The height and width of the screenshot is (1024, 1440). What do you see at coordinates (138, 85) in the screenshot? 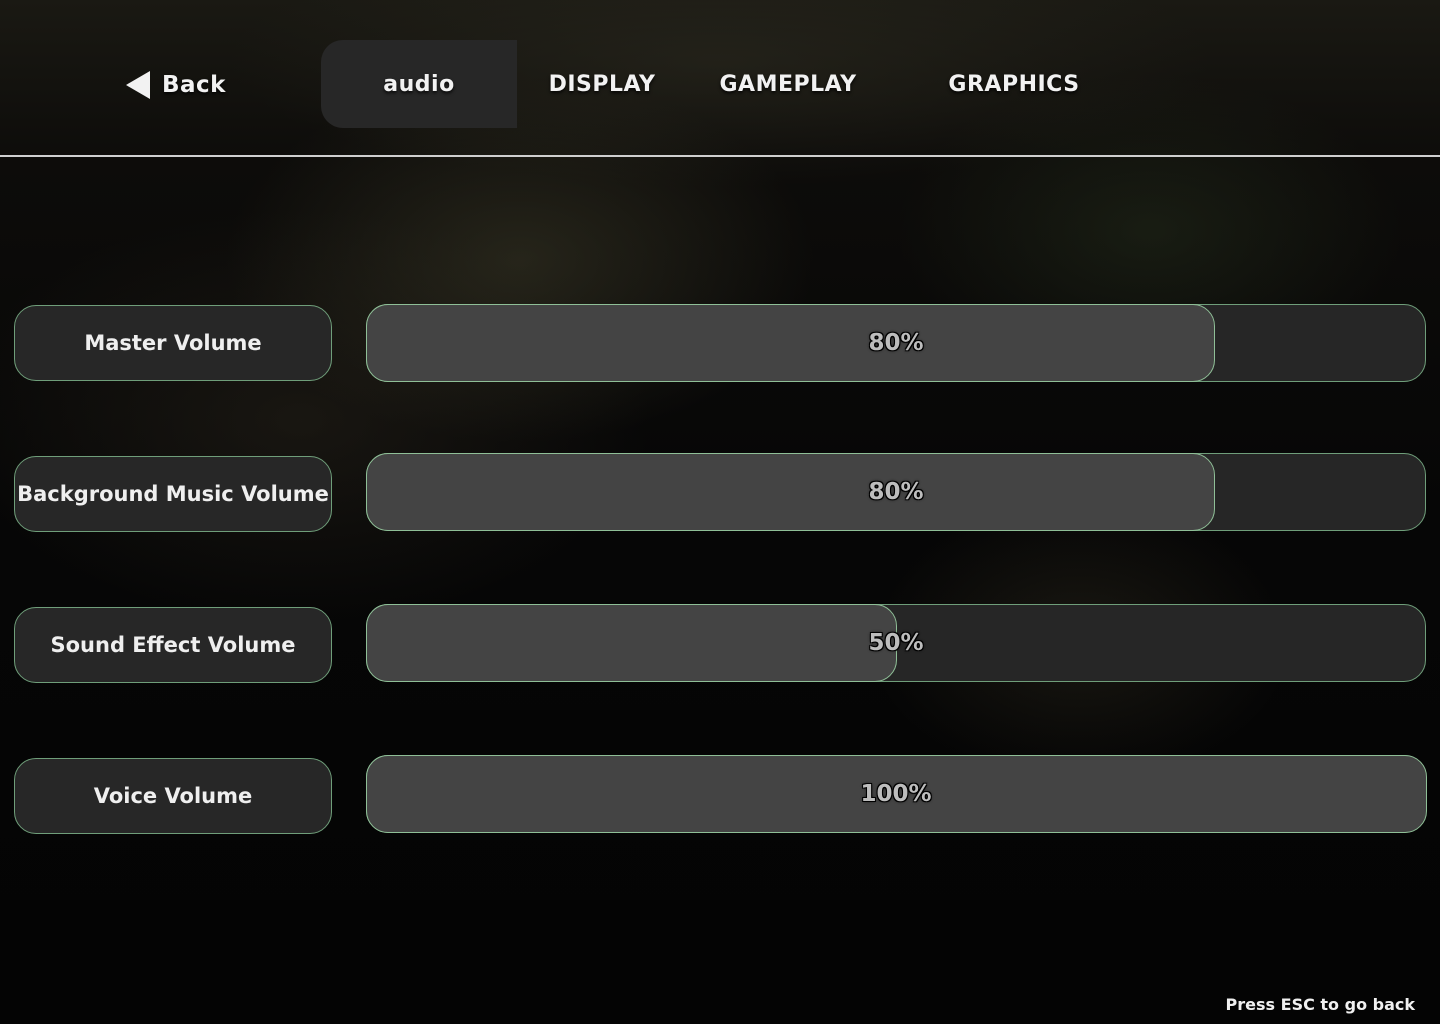
I see `back-arrow-icon` at bounding box center [138, 85].